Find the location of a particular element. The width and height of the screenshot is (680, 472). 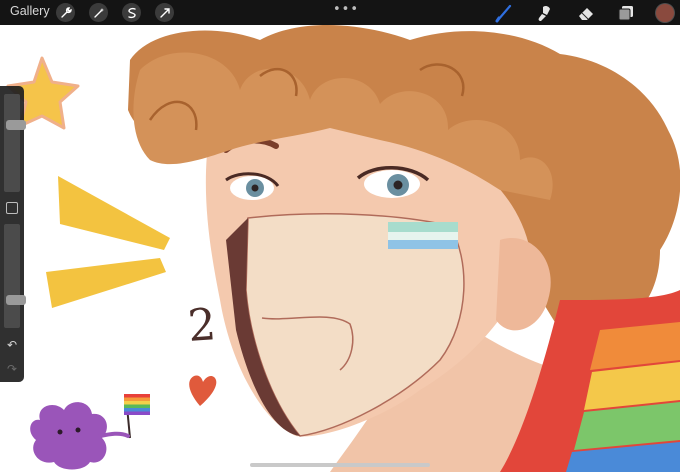

eraser-tool-button is located at coordinates (586, 13).